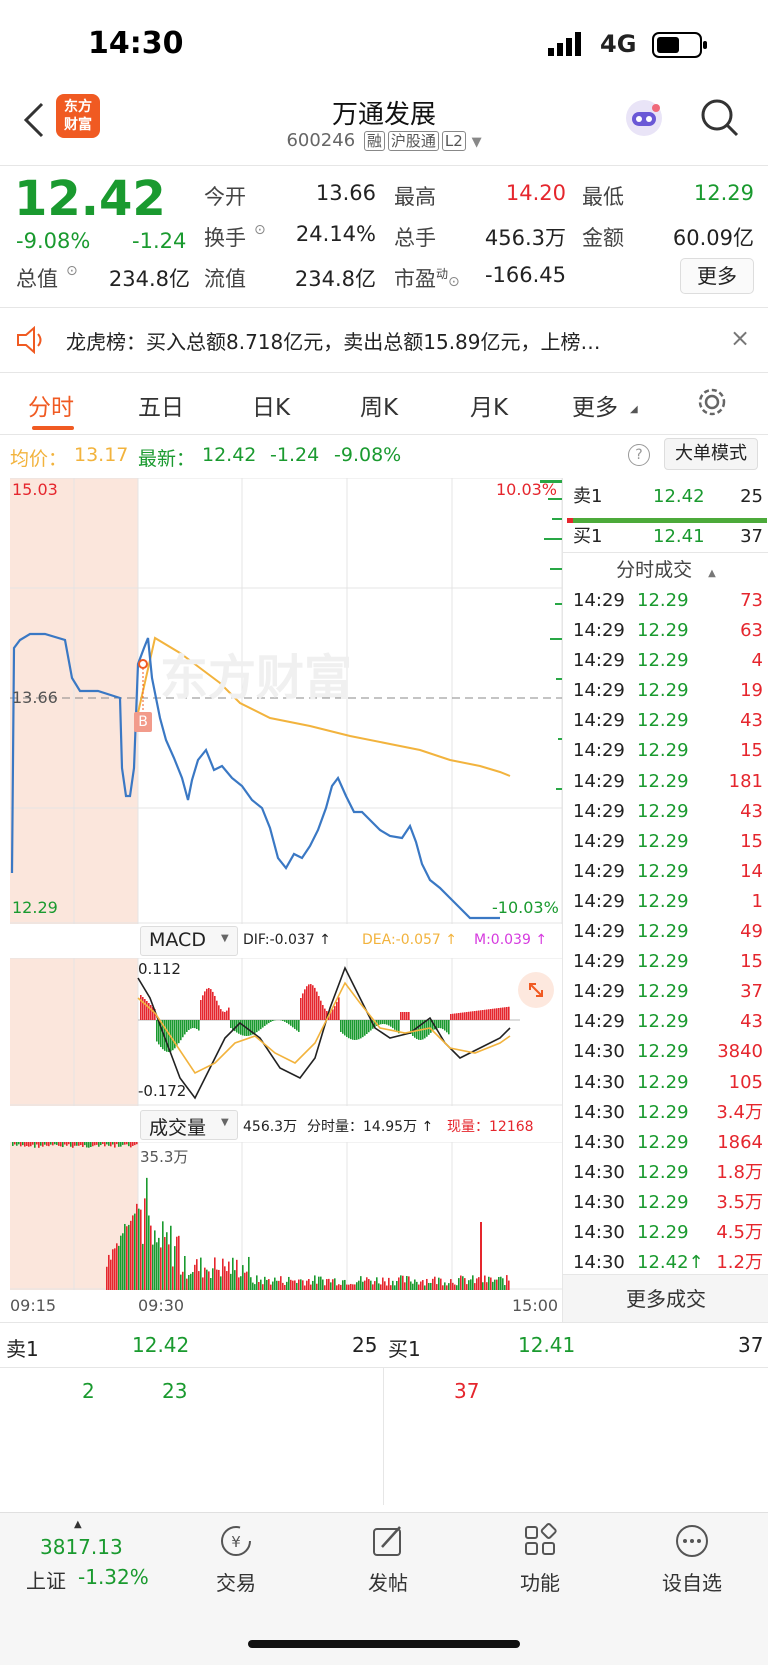 This screenshot has width=768, height=1665. Describe the element at coordinates (379, 405) in the screenshot. I see `tab-weekly-k: 周K` at that location.